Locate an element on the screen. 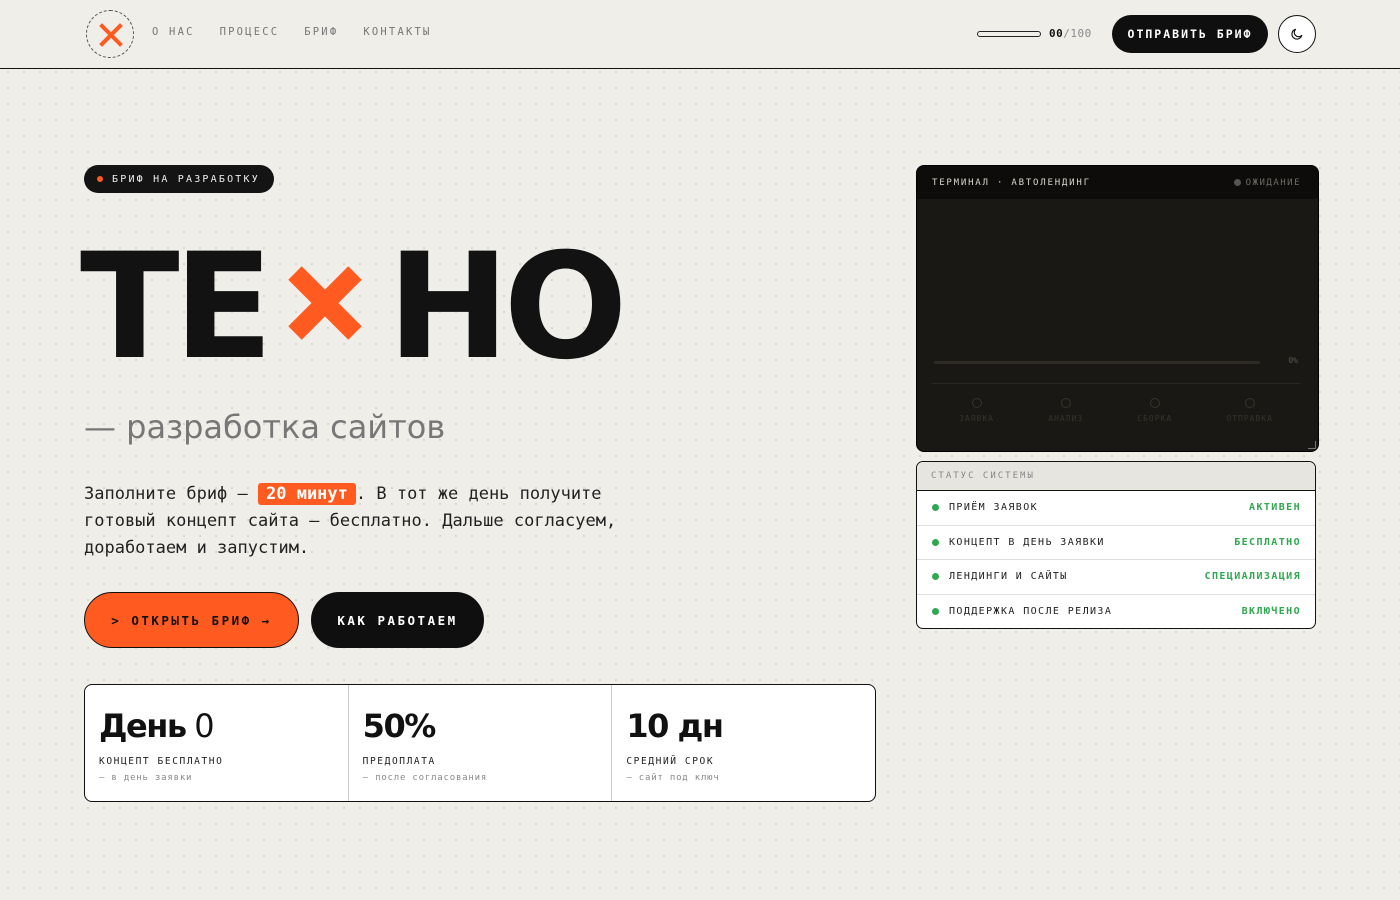  moon-icon is located at coordinates (1297, 34).